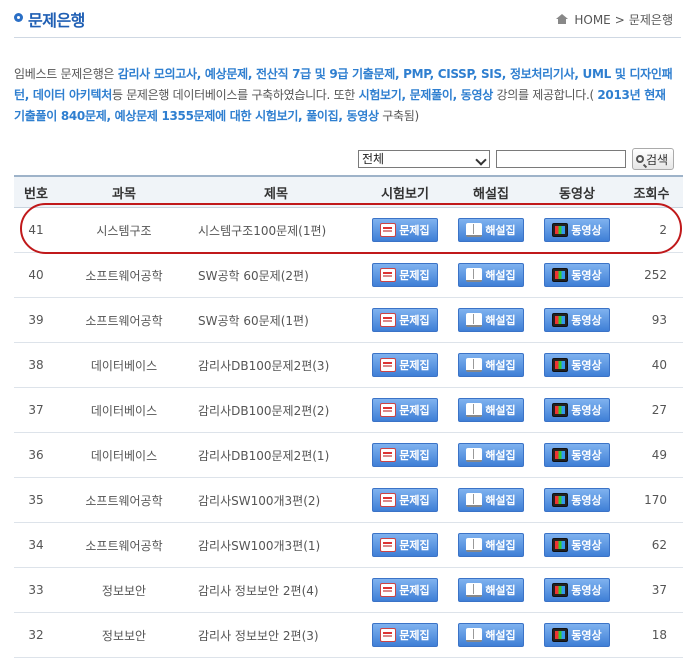 This screenshot has height=658, width=683. I want to click on row-title: 감리사DB100문제2편(2), so click(276, 410).